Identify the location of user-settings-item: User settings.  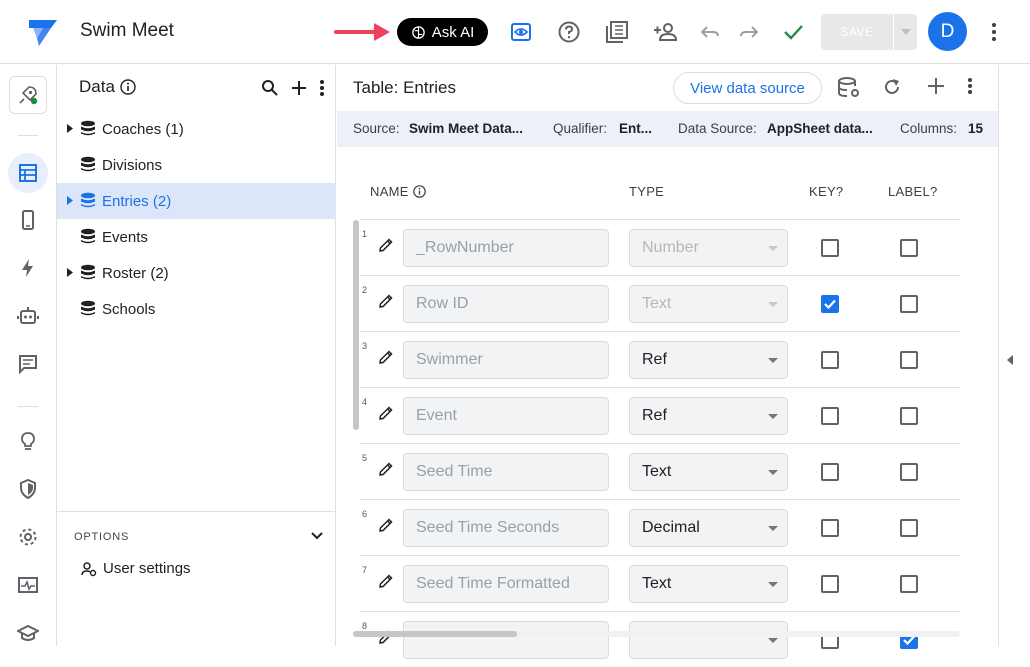
(136, 568).